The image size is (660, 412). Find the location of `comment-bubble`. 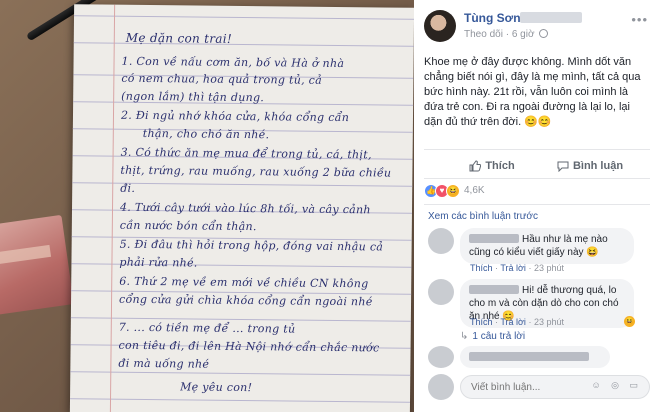

comment-bubble is located at coordinates (535, 357).